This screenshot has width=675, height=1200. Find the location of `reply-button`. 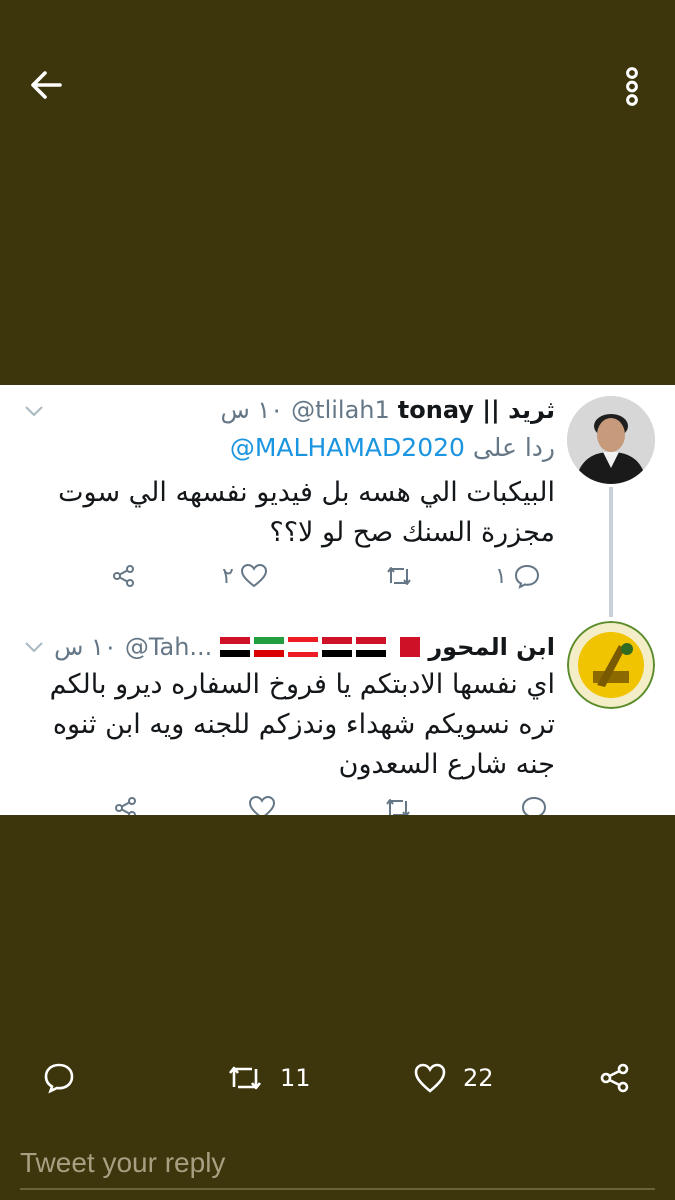

reply-button is located at coordinates (59, 1078).